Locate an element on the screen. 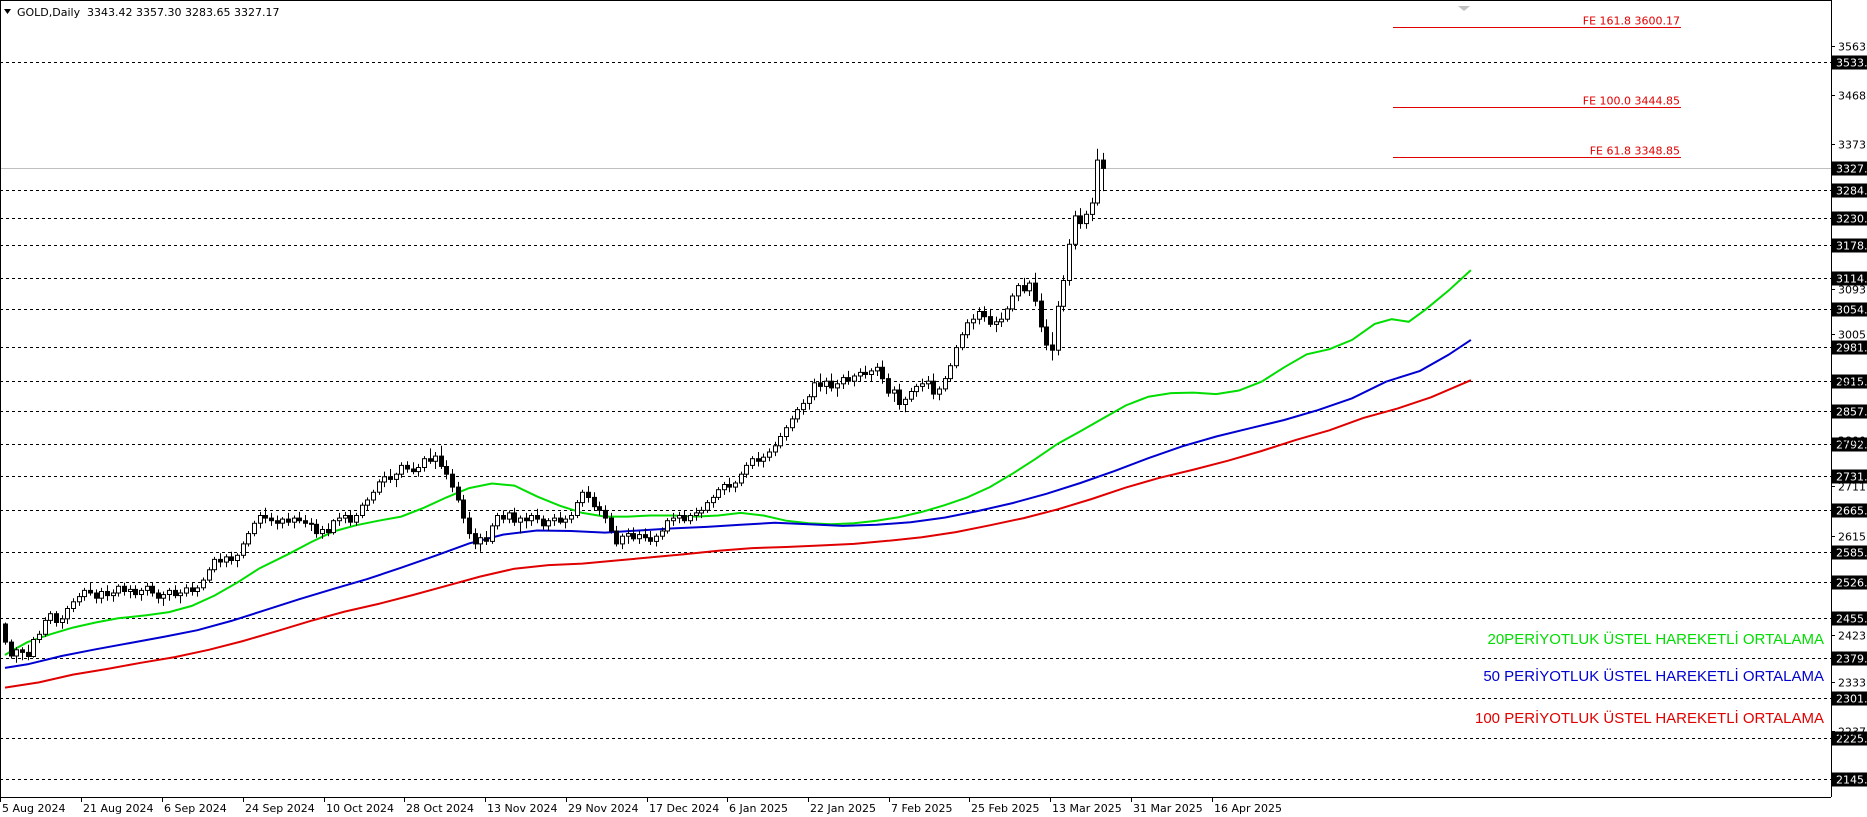  level-price-label: 3178.22 is located at coordinates (1851, 246).